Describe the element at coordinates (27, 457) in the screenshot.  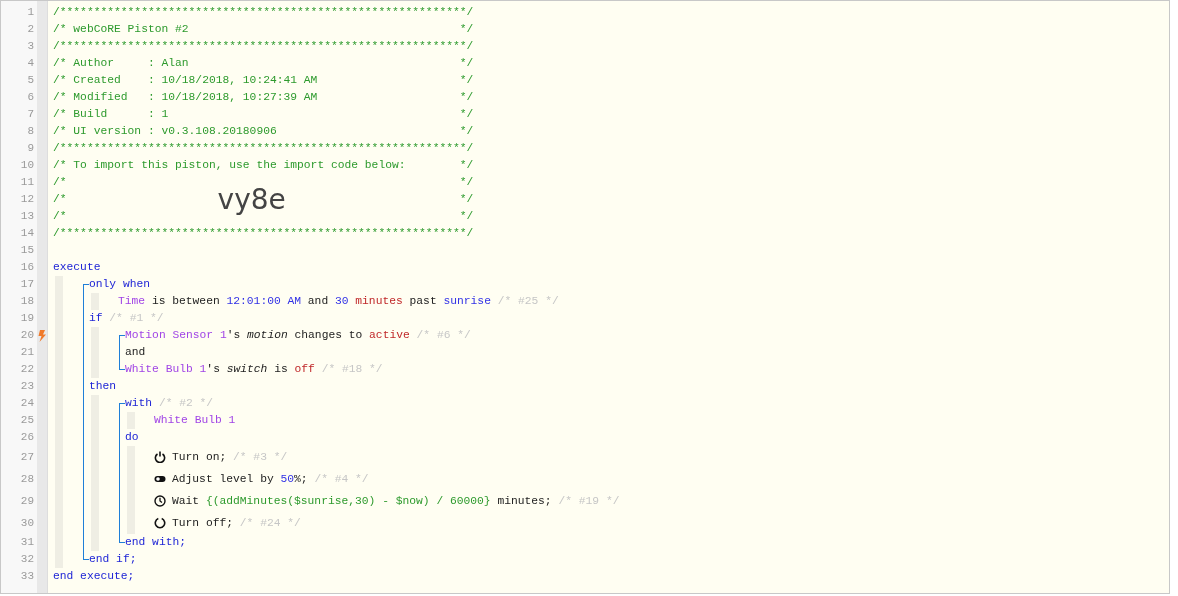
I see `line-number: 27` at that location.